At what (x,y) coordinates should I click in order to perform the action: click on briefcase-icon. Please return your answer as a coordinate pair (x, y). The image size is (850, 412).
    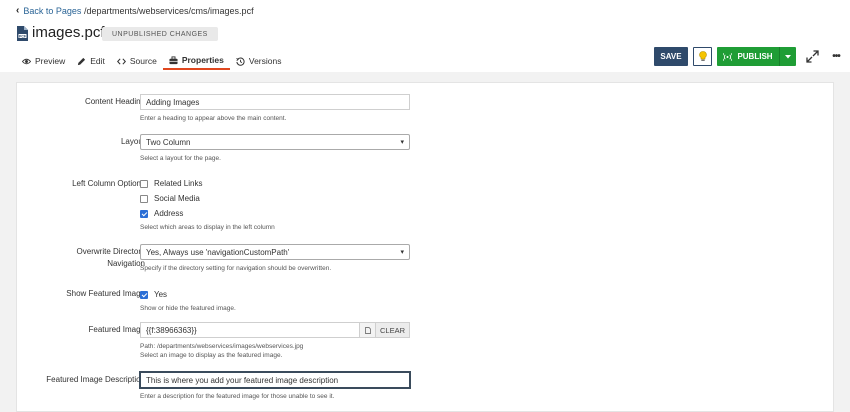
    Looking at the image, I should click on (173, 59).